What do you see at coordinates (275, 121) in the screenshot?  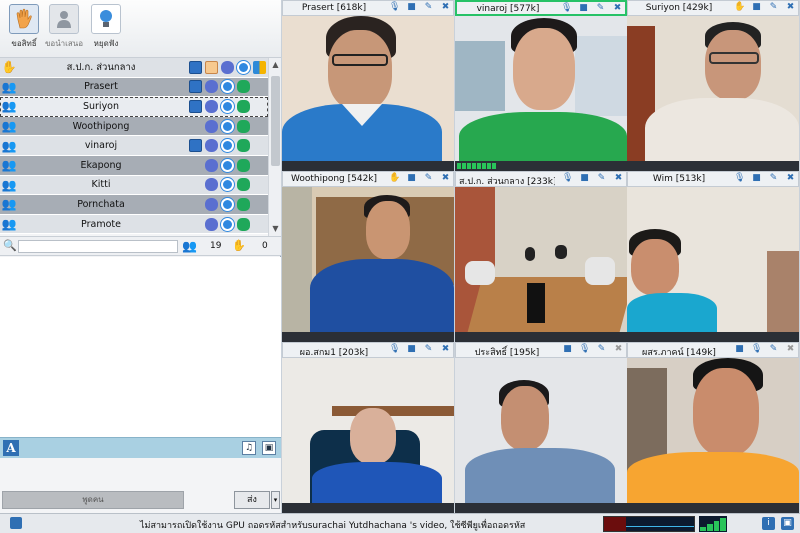 I see `scrollbar-thumb` at bounding box center [275, 121].